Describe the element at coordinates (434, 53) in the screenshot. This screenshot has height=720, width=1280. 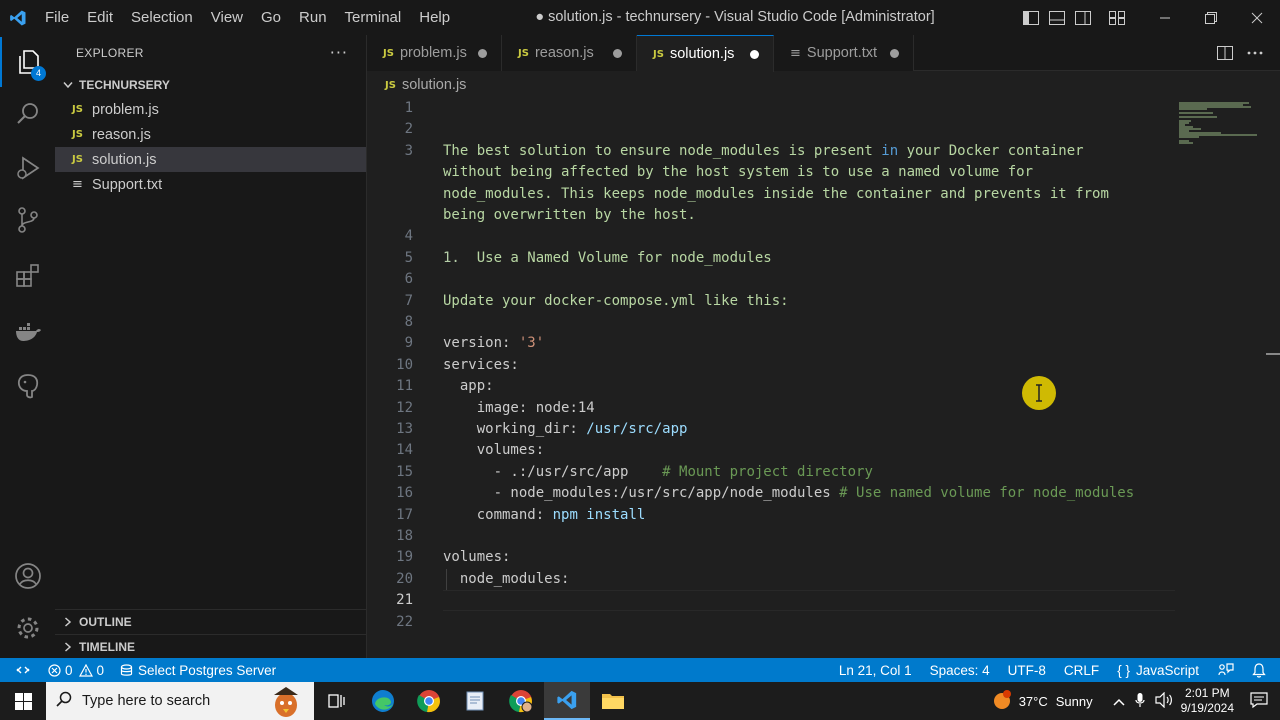
I see `tab-problem: JS problem.js` at that location.